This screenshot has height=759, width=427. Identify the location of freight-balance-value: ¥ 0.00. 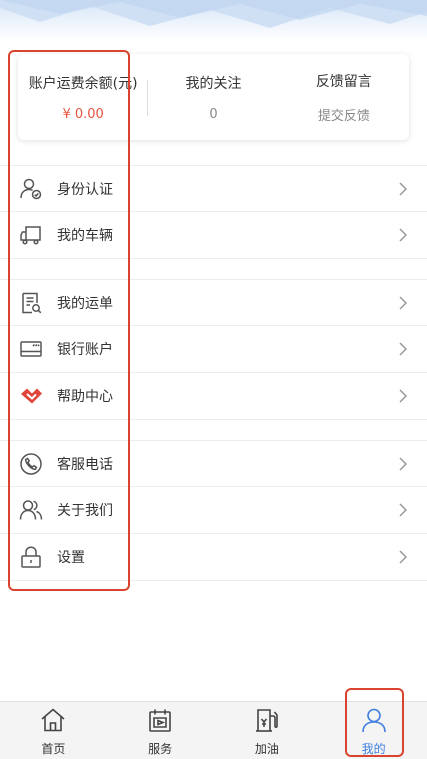
(83, 114).